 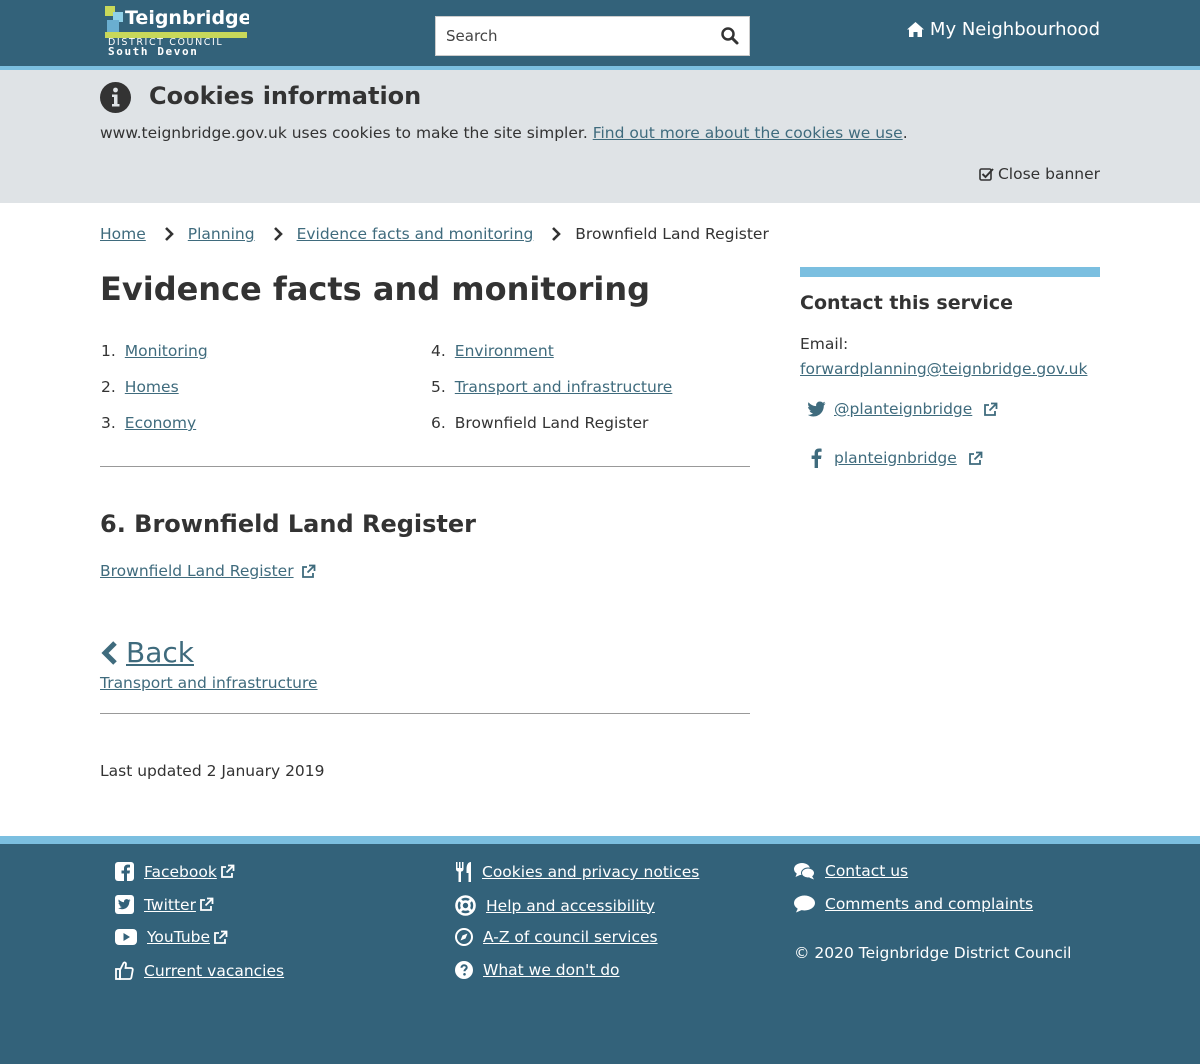 I want to click on footer-twitter-link: Twitter, so click(x=164, y=904).